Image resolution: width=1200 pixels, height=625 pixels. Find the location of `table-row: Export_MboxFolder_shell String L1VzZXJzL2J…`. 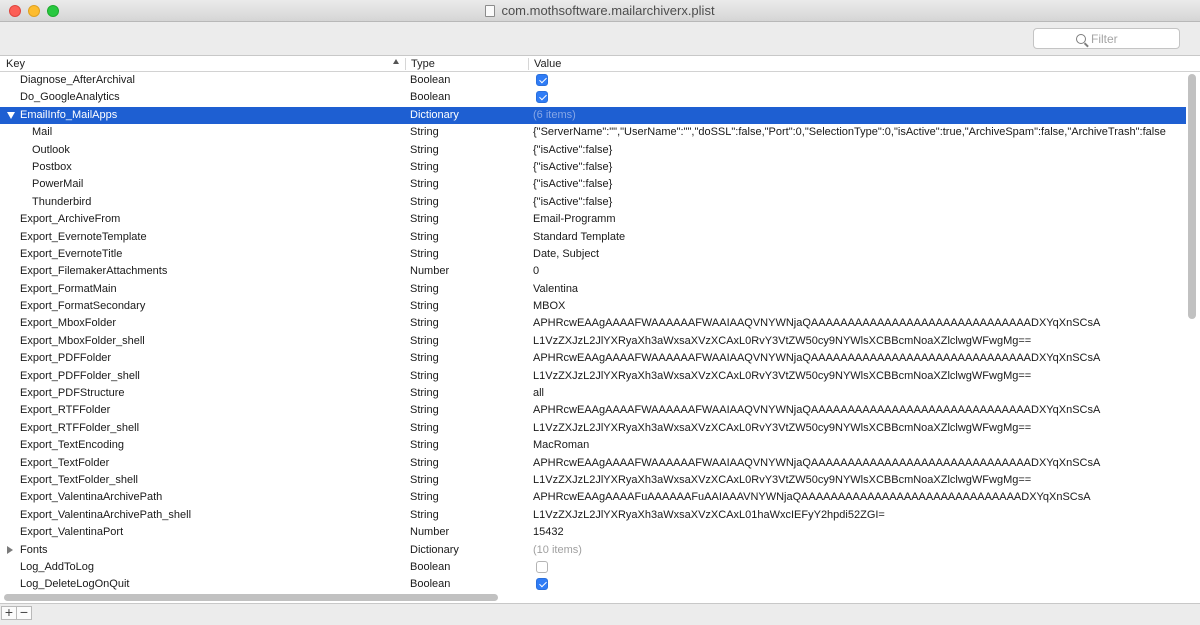

table-row: Export_MboxFolder_shell String L1VzZXJzL2J… is located at coordinates (593, 341).